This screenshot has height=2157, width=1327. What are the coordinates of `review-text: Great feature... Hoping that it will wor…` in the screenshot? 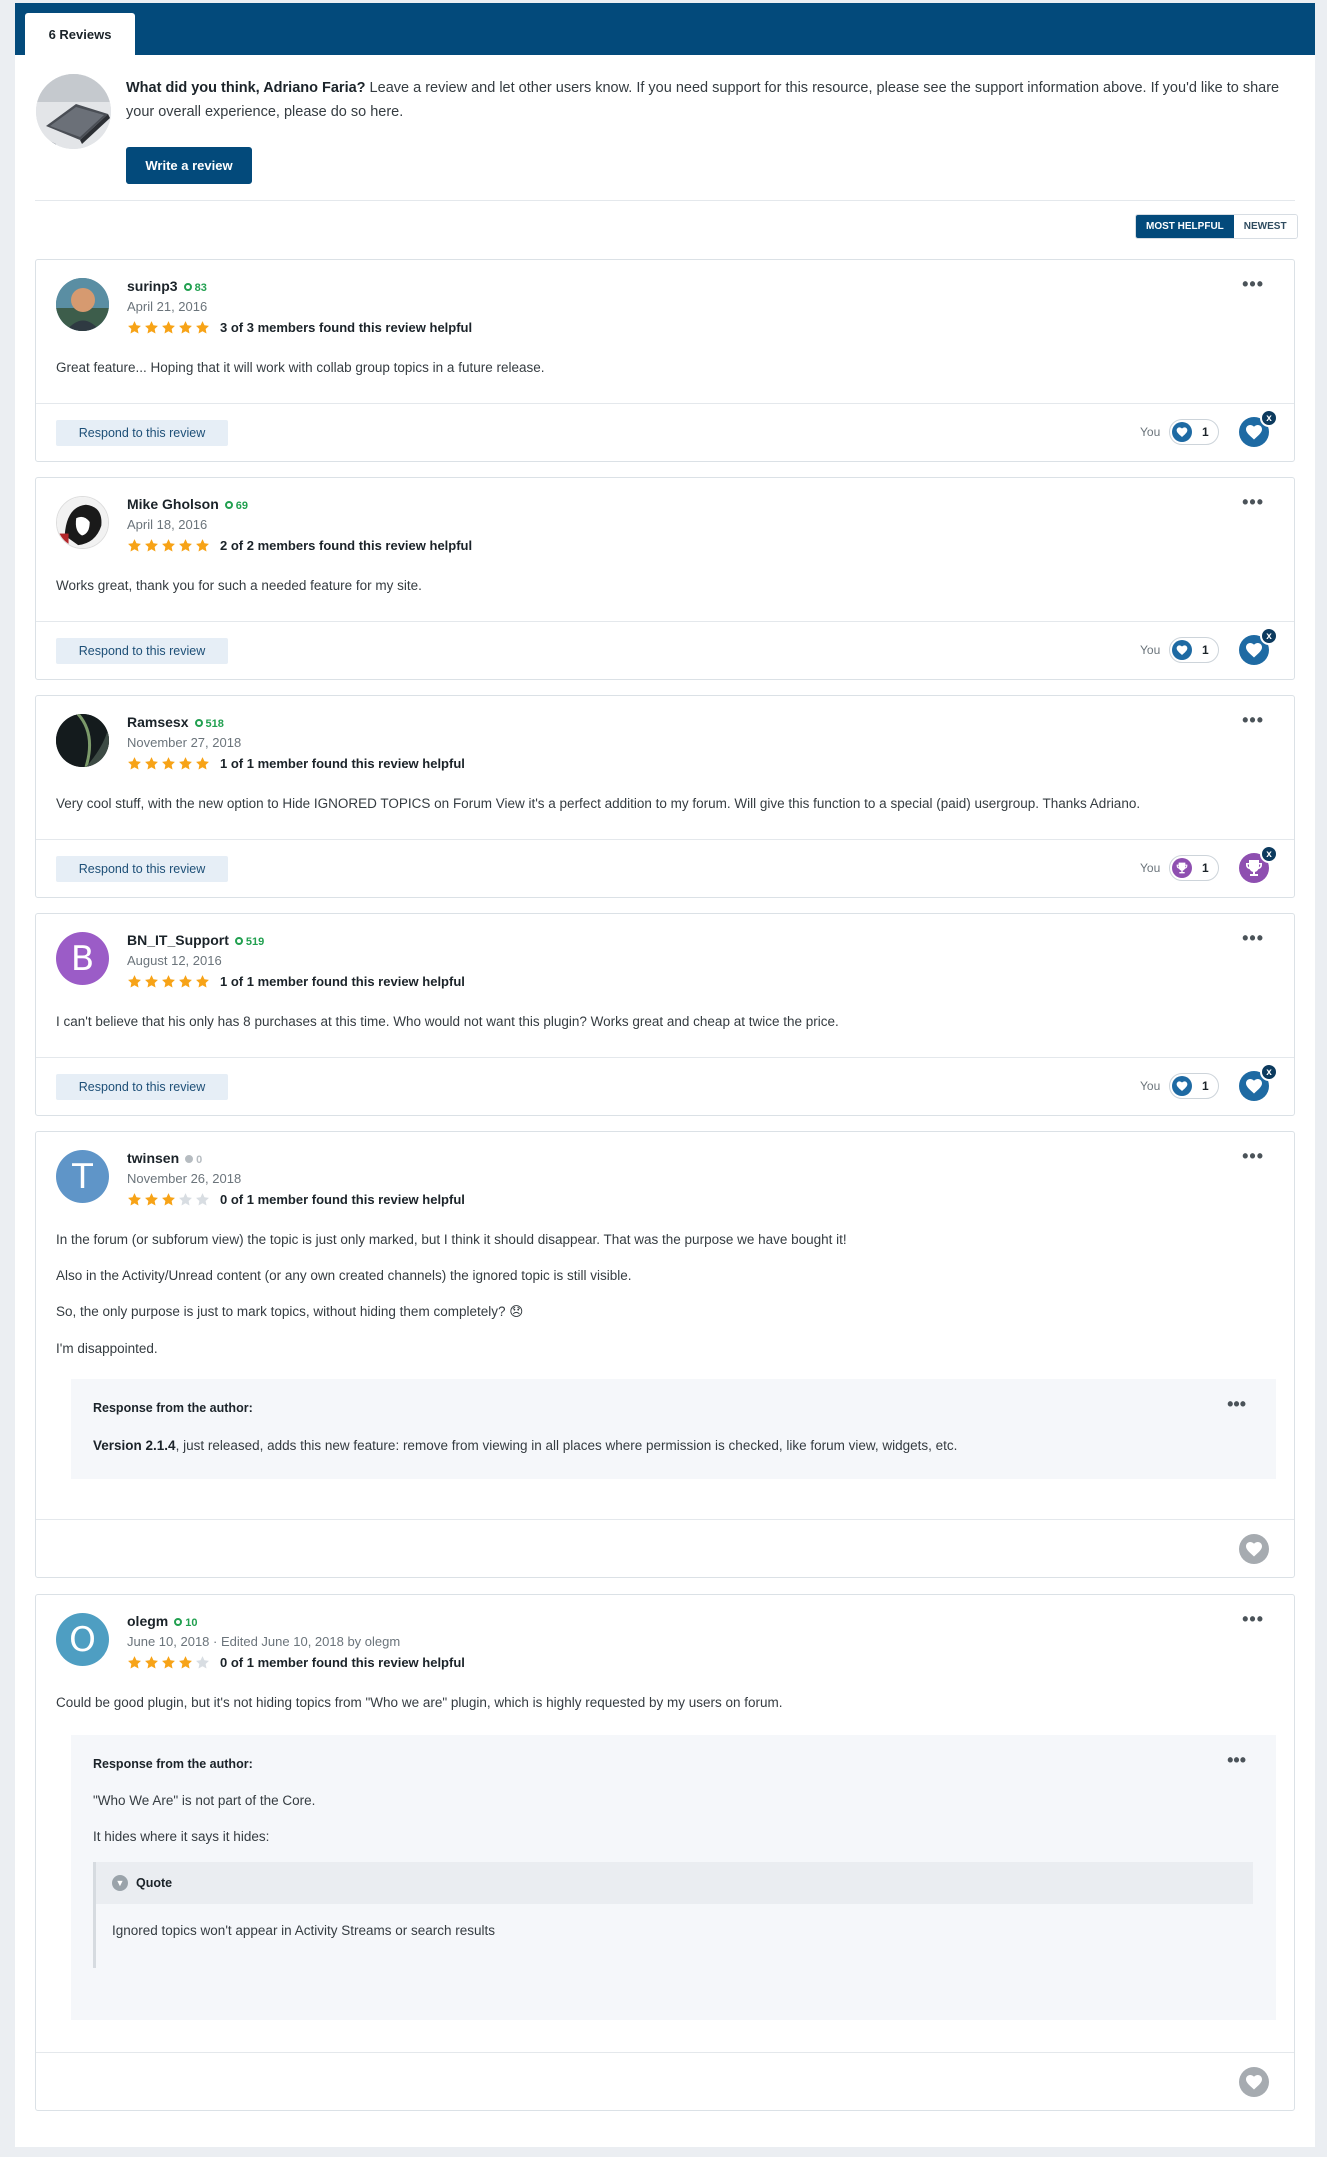 It's located at (300, 367).